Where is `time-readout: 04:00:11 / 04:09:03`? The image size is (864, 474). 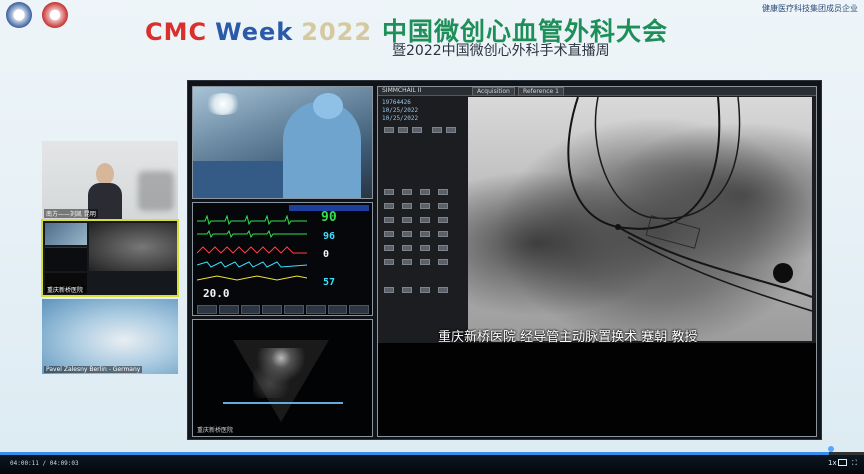 time-readout: 04:00:11 / 04:09:03 is located at coordinates (44, 463).